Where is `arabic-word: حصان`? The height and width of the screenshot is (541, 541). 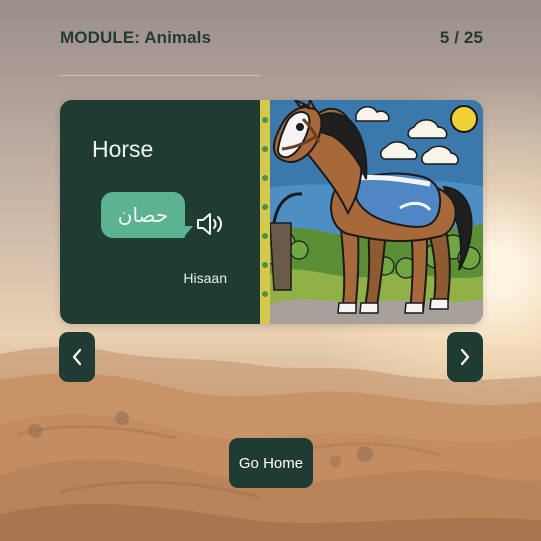 arabic-word: حصان is located at coordinates (143, 215).